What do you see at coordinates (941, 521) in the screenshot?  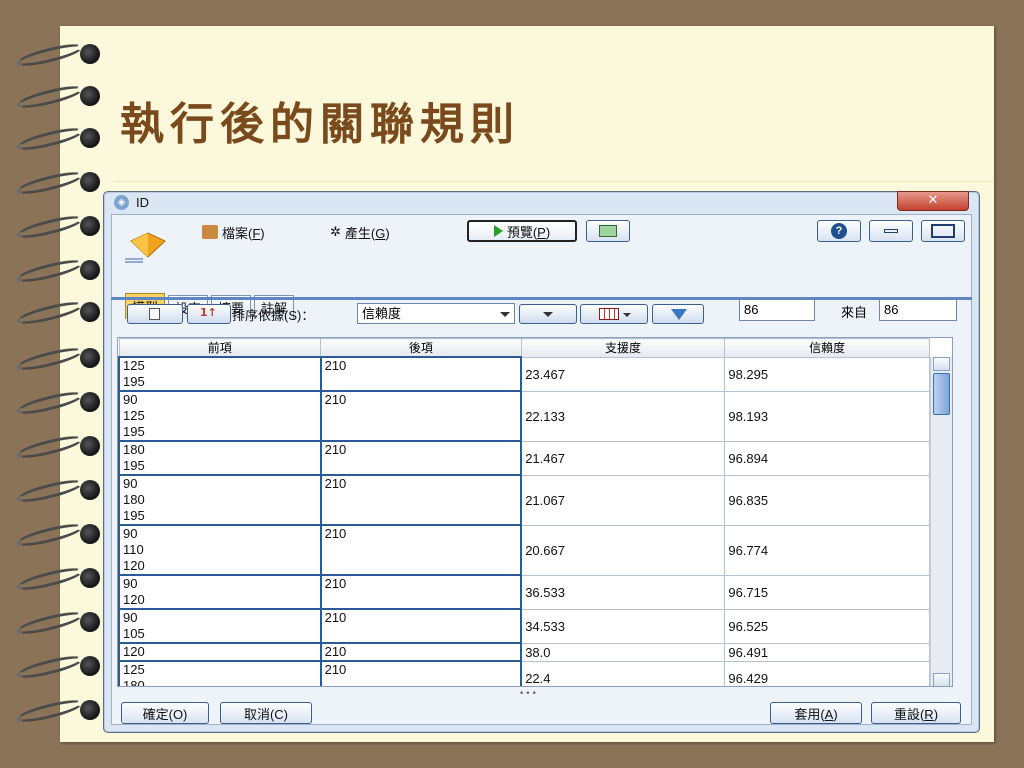 I see `vertical-scrollbar` at bounding box center [941, 521].